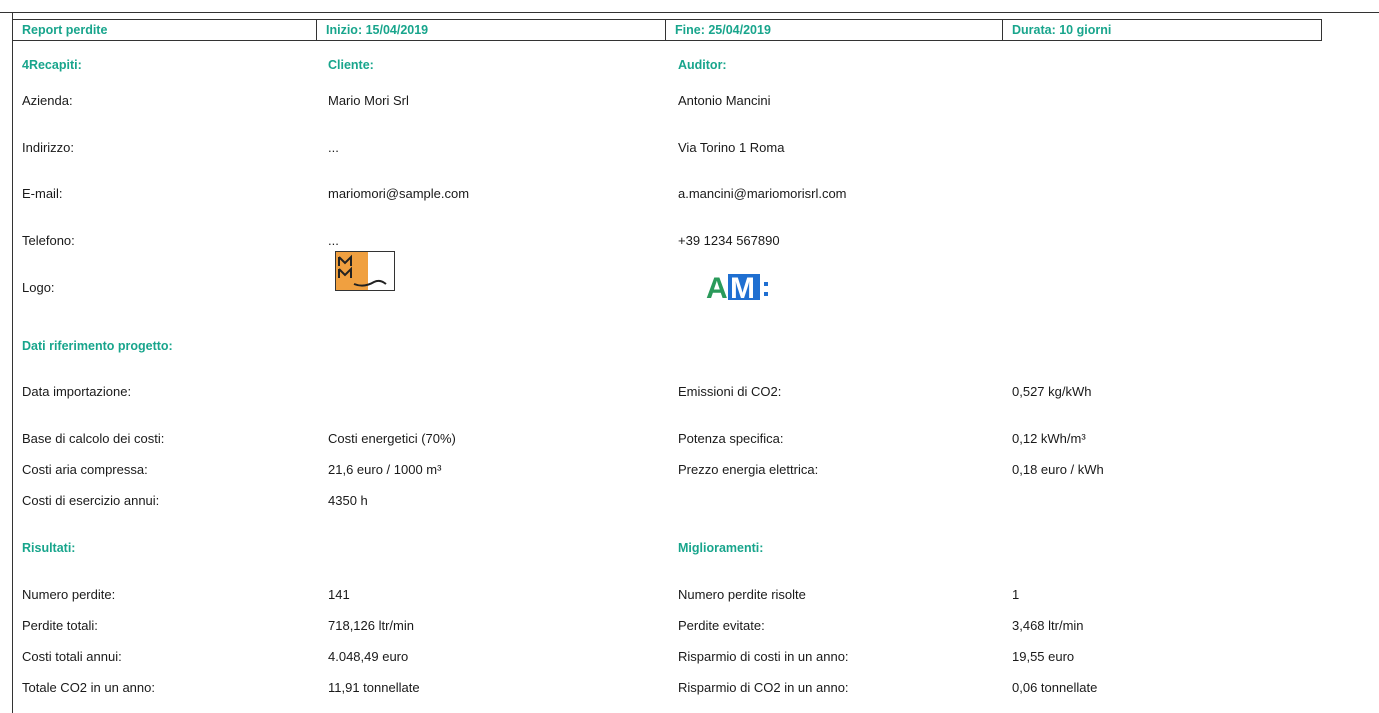  What do you see at coordinates (368, 656) in the screenshot?
I see `results-value: 4.048,49 euro` at bounding box center [368, 656].